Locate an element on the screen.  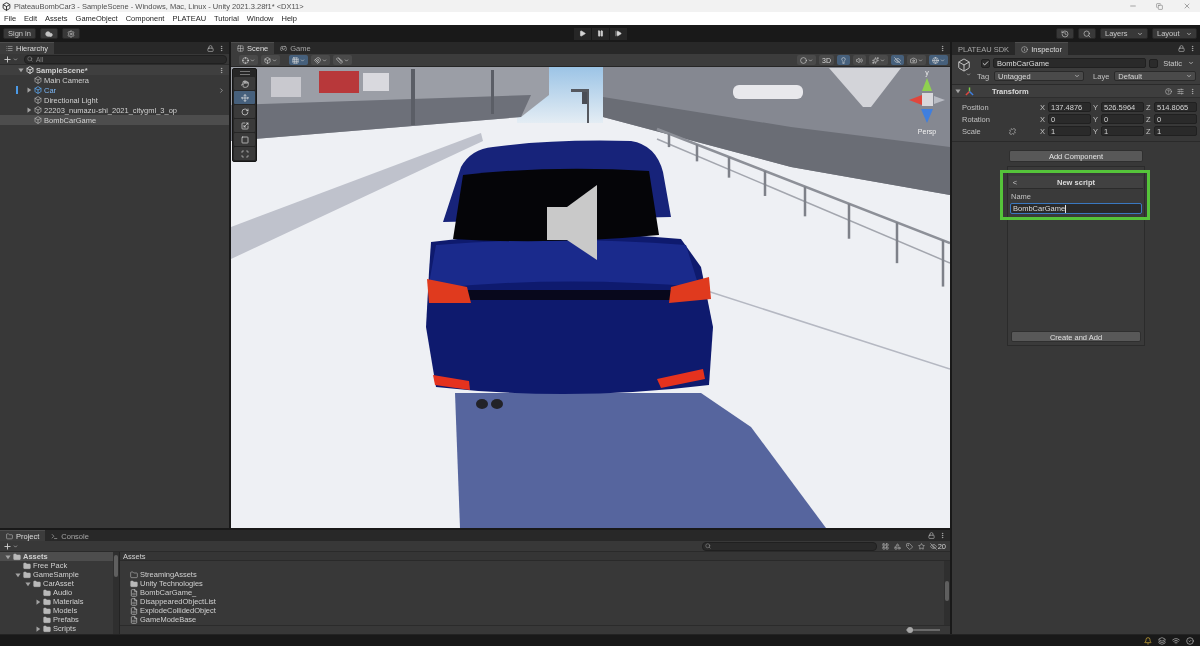
axis-gizmo-icon is located at coordinates (927, 101).